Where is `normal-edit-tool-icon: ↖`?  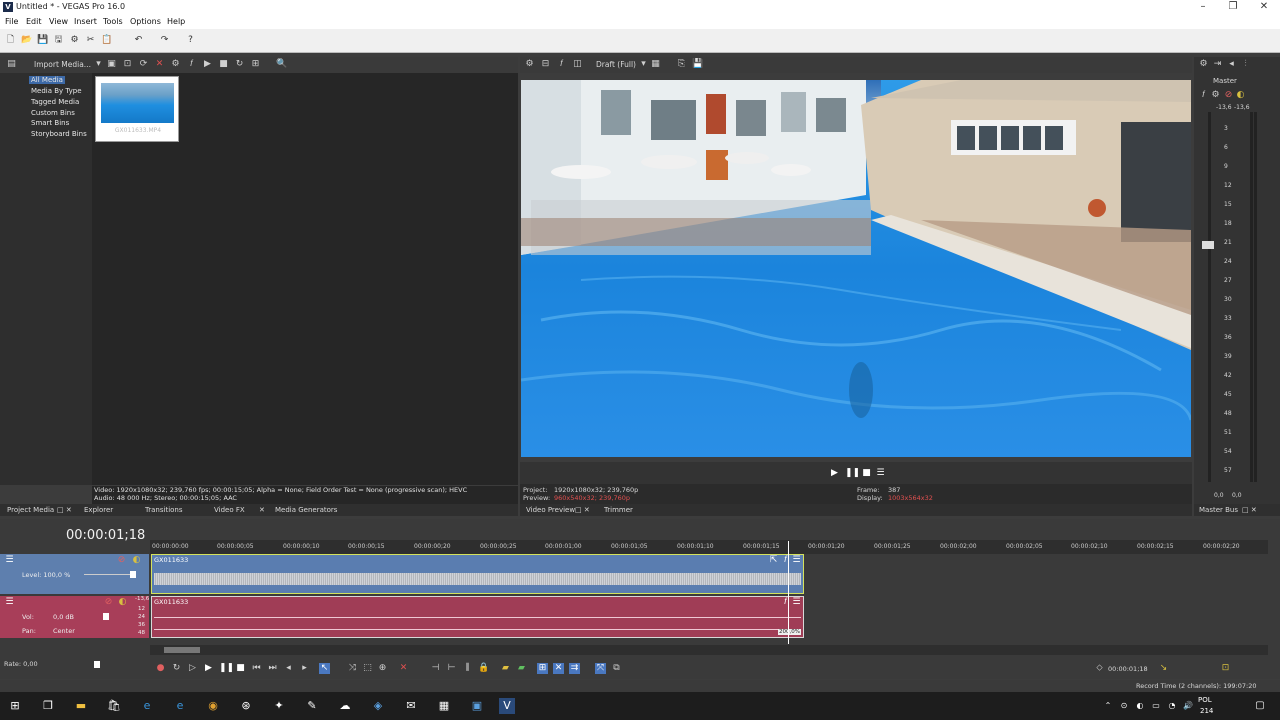
normal-edit-tool-icon: ↖ is located at coordinates (324, 668).